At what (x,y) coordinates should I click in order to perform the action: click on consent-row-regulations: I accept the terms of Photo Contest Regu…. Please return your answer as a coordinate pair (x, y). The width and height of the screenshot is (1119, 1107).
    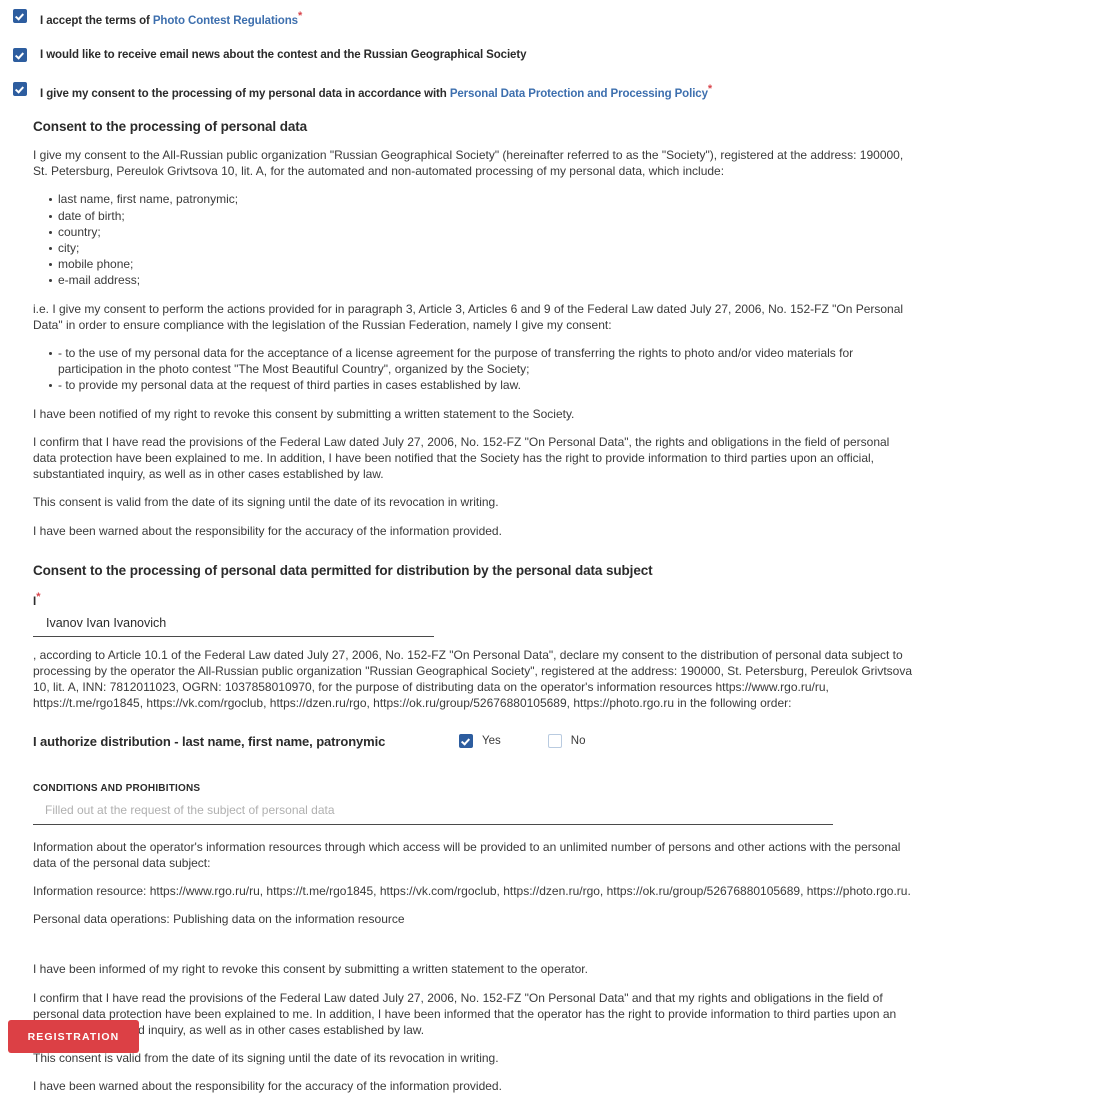
    Looking at the image, I should click on (566, 18).